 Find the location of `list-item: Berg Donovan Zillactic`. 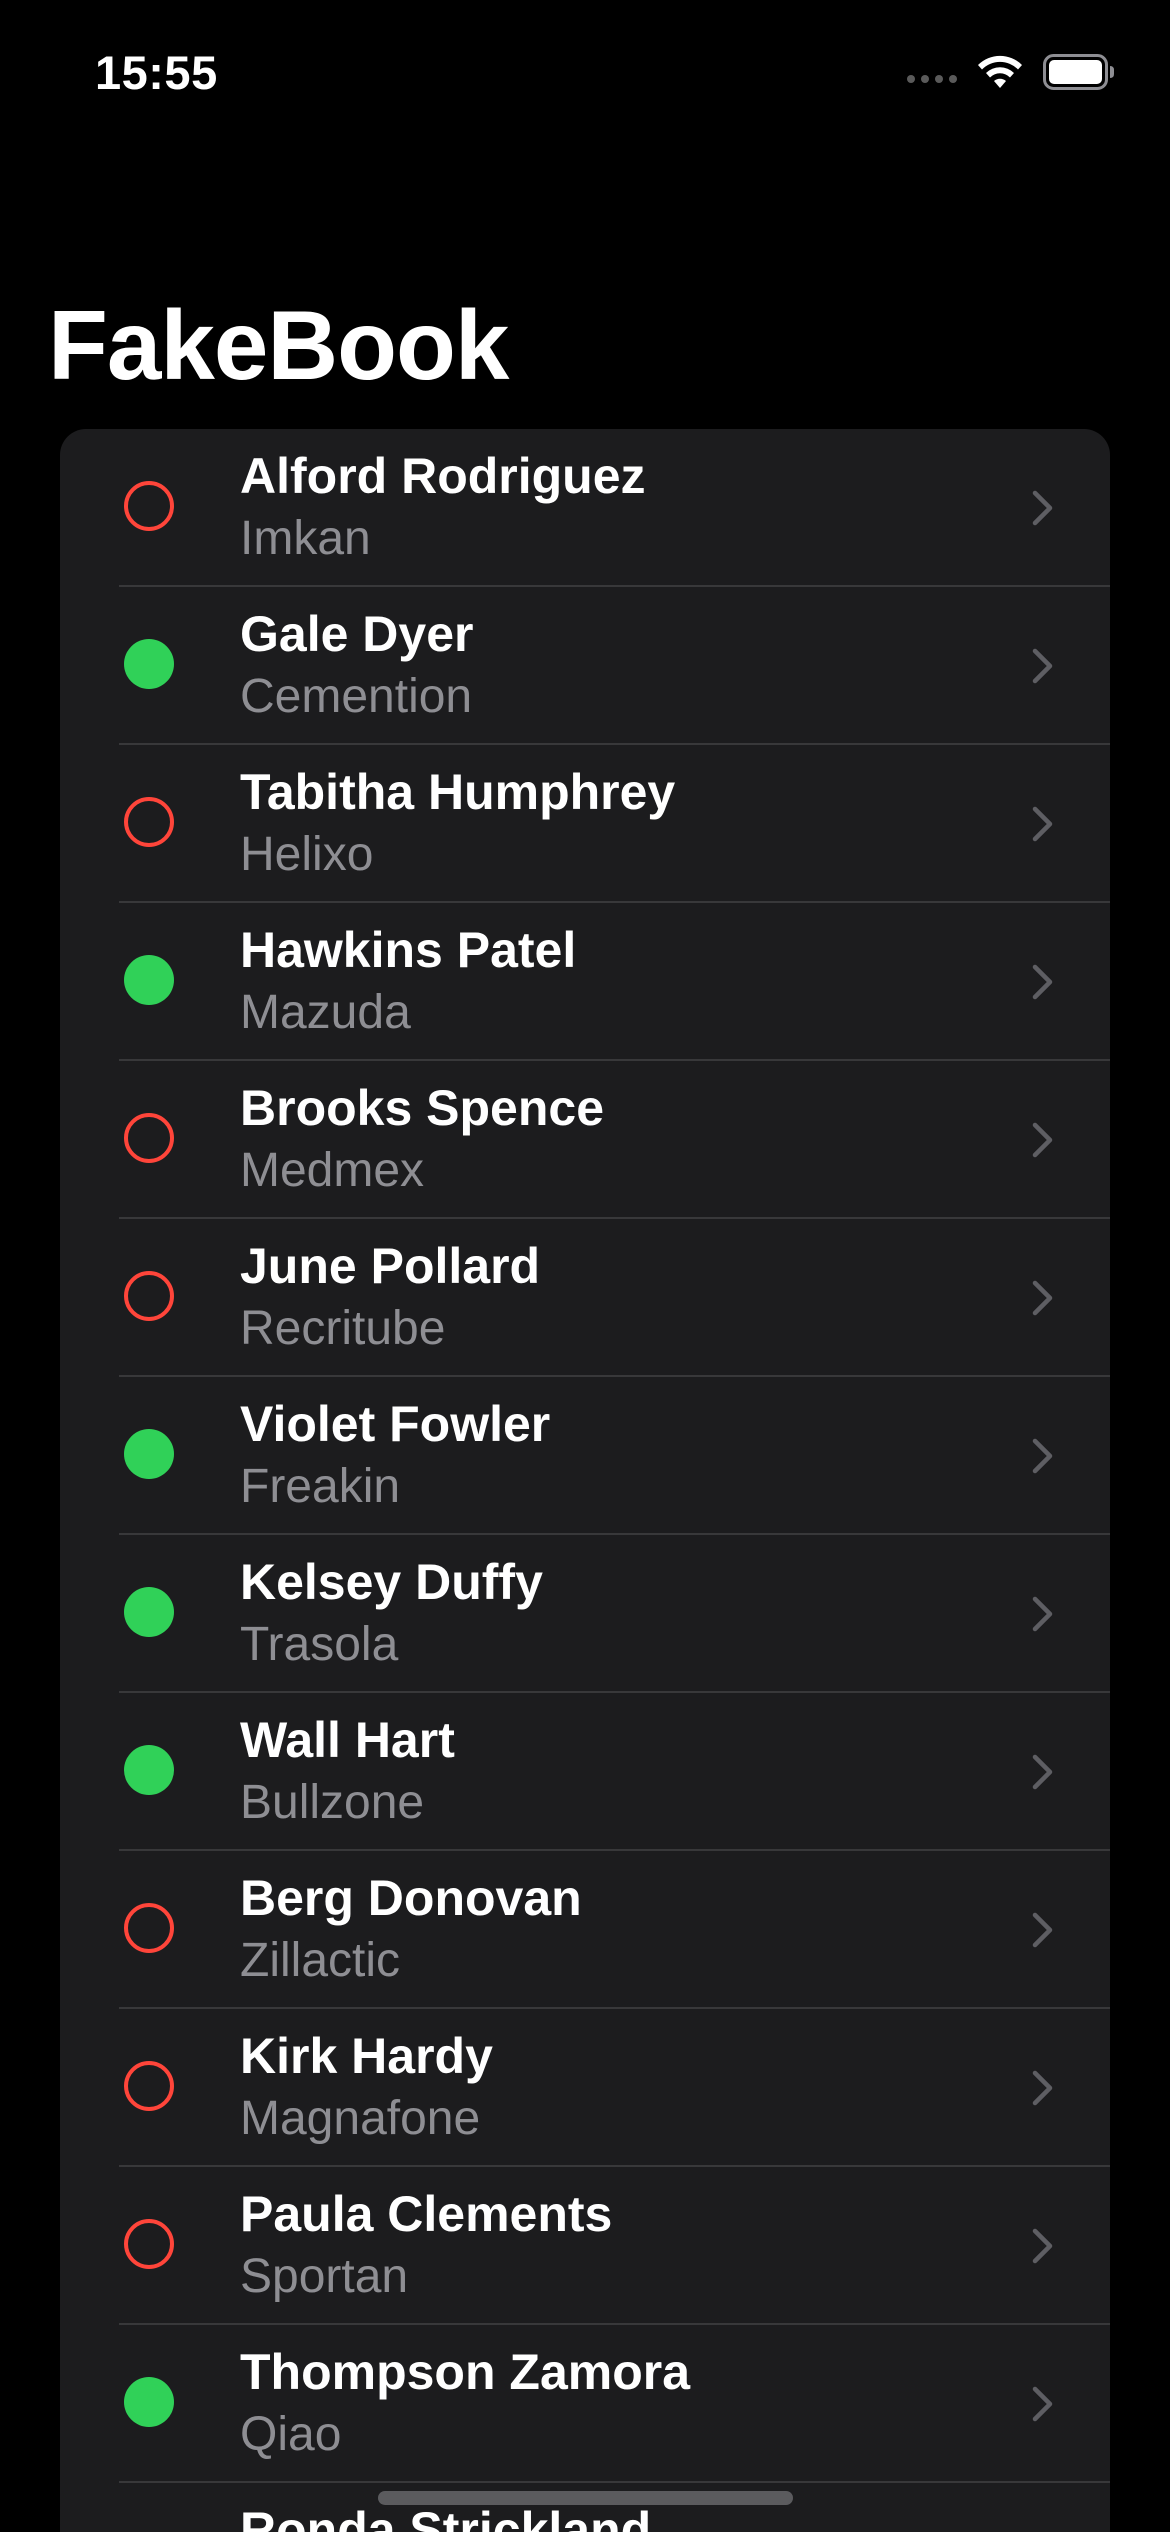

list-item: Berg Donovan Zillactic is located at coordinates (585, 1930).